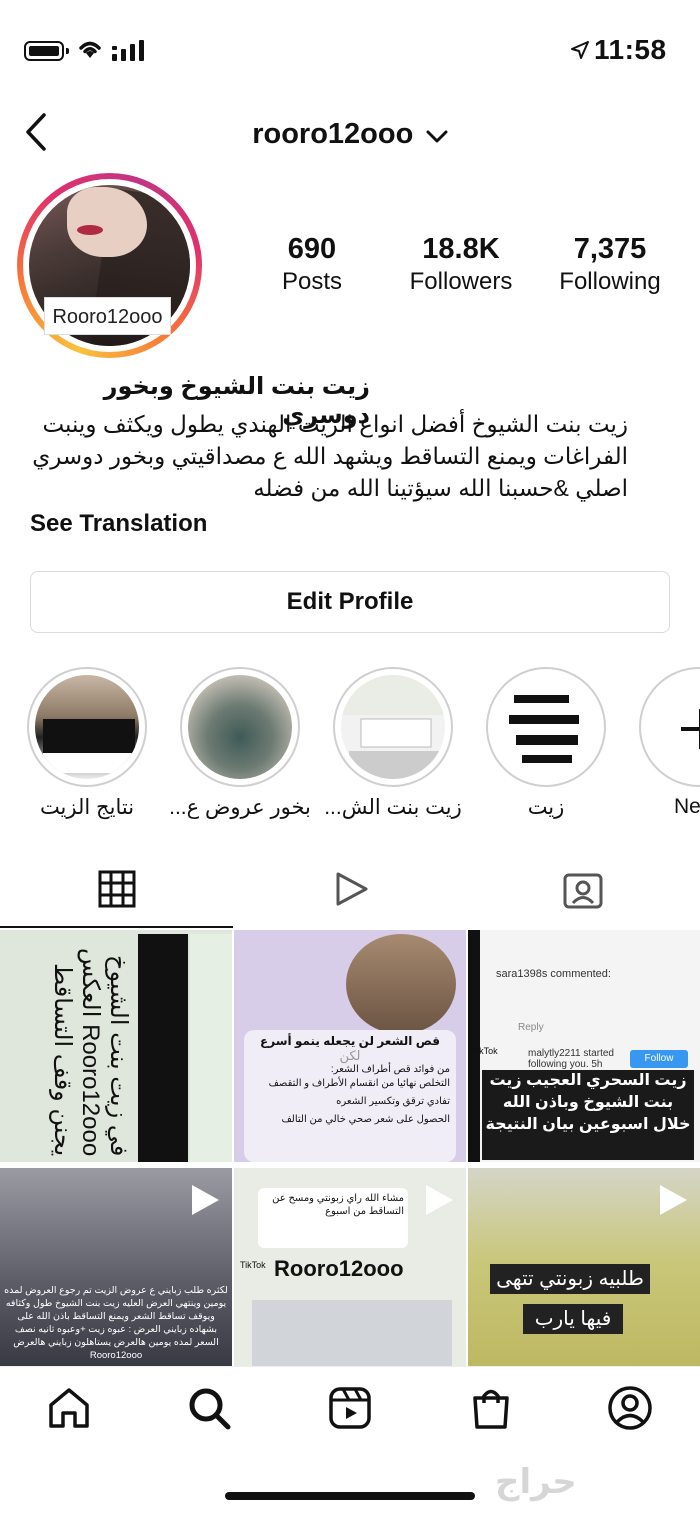  I want to click on home-icon, so click(69, 1408).